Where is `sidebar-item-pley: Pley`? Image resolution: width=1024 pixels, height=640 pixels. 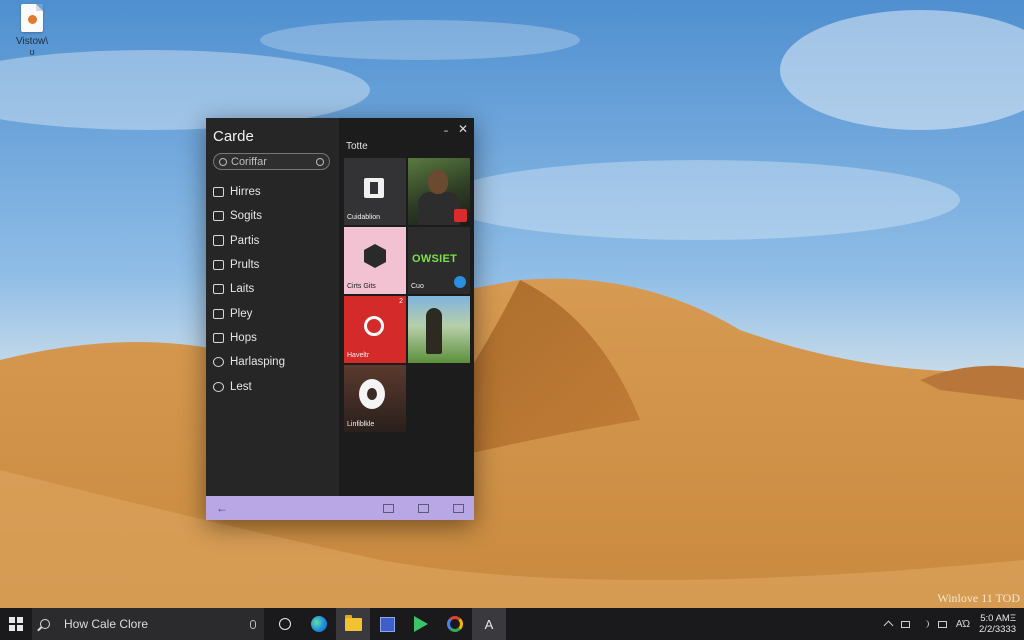
sidebar-item-pley: Pley is located at coordinates (275, 313).